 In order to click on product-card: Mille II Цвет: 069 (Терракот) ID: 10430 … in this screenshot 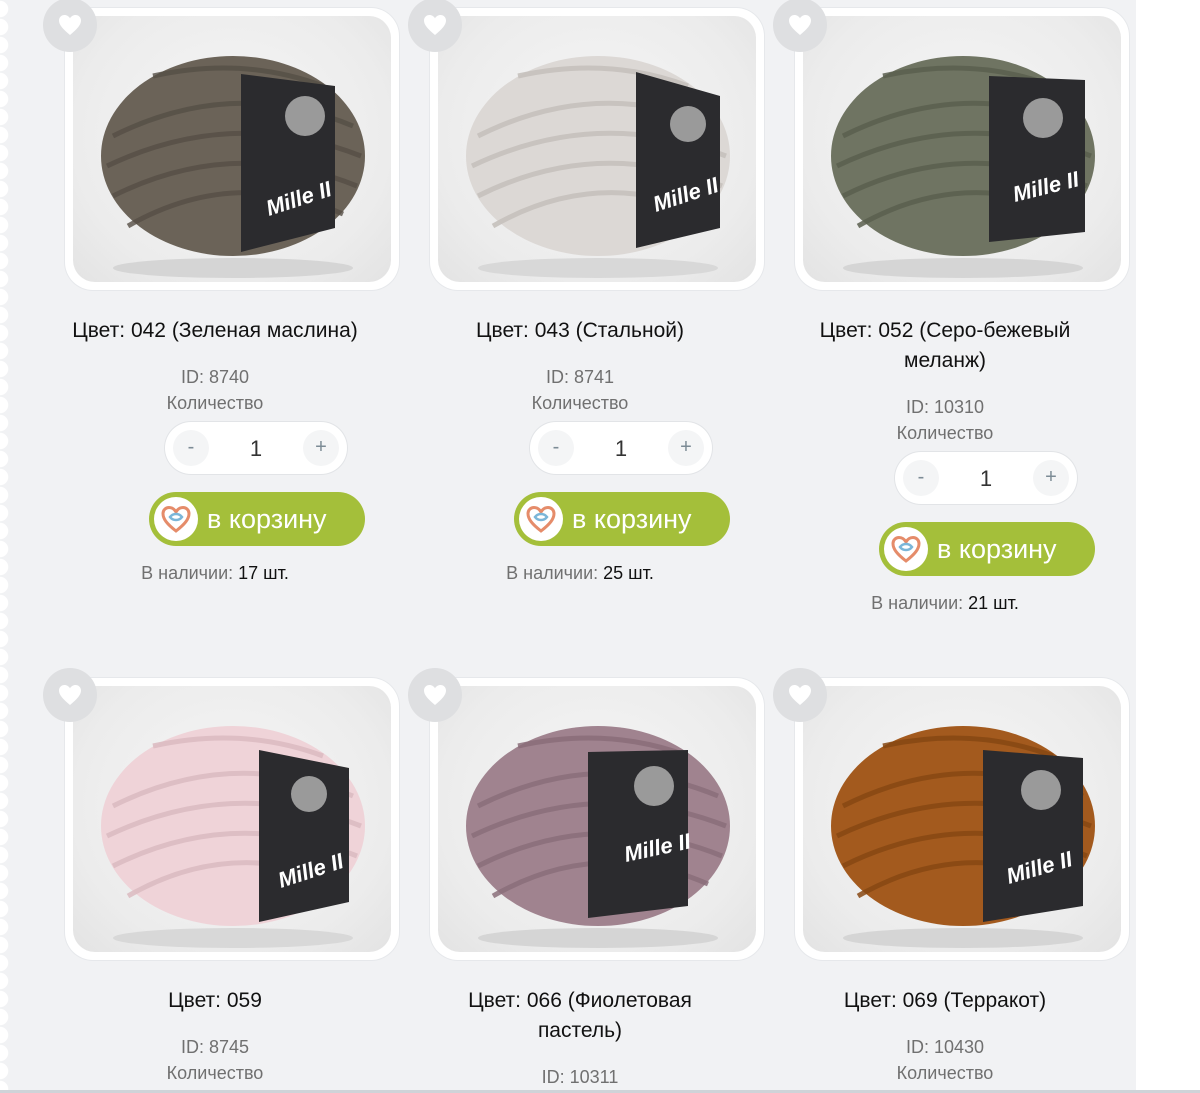, I will do `click(951, 880)`.